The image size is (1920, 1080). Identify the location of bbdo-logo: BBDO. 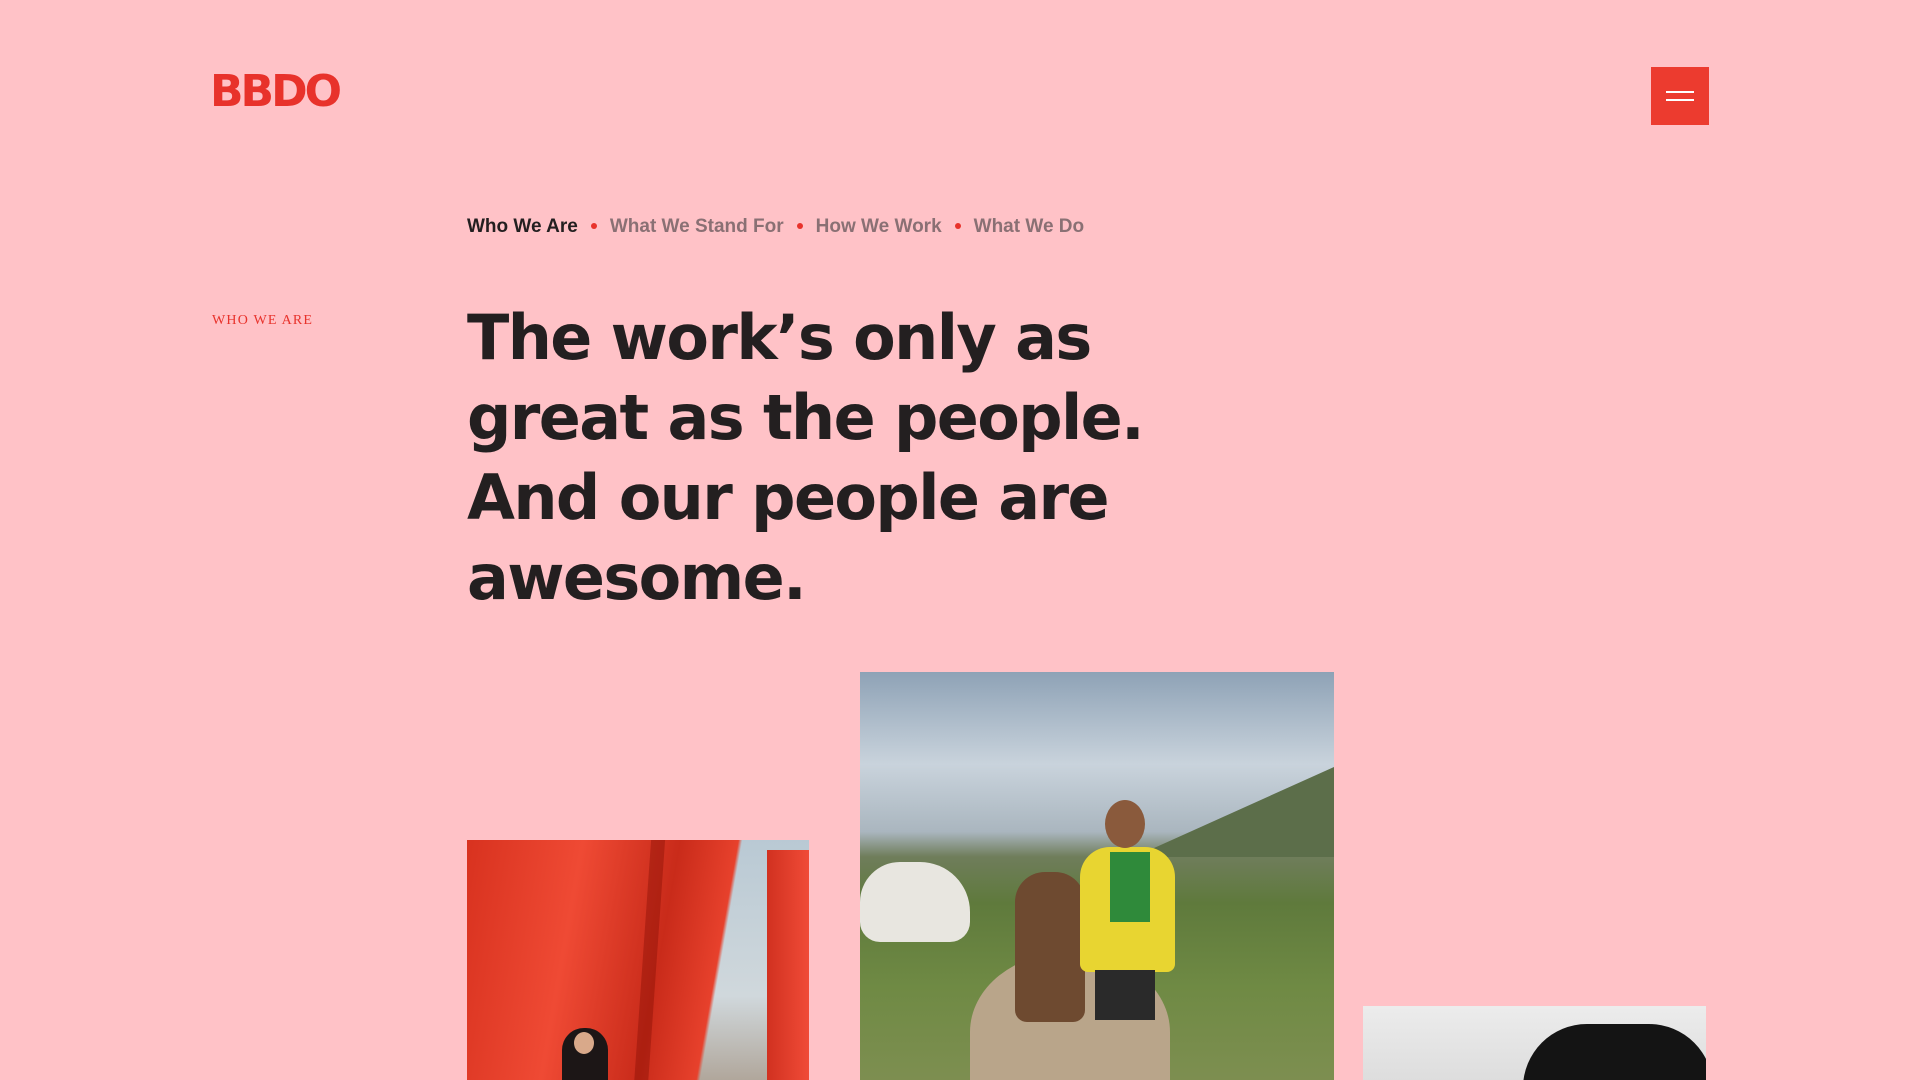
(276, 92).